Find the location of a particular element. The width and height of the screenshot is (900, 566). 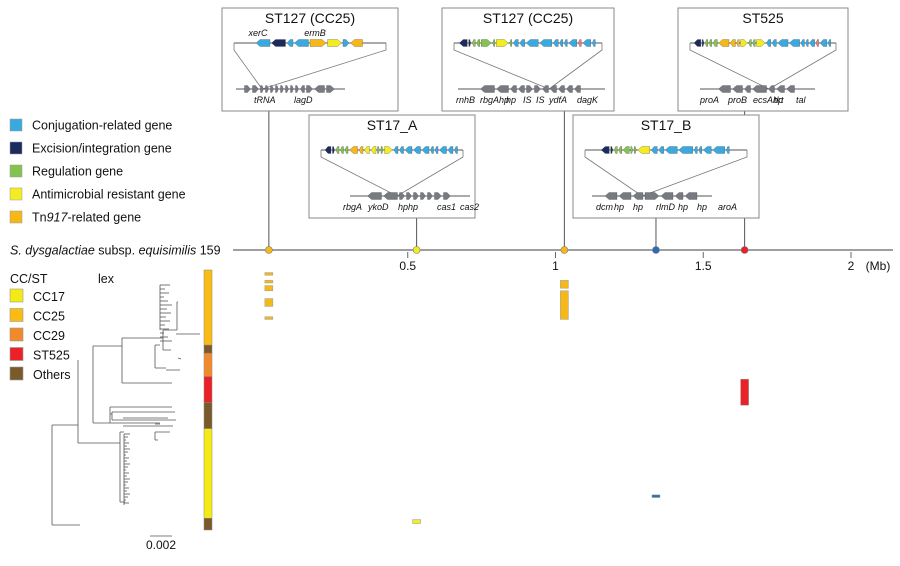

chromosome-gene-label: cas1 is located at coordinates (446, 207).